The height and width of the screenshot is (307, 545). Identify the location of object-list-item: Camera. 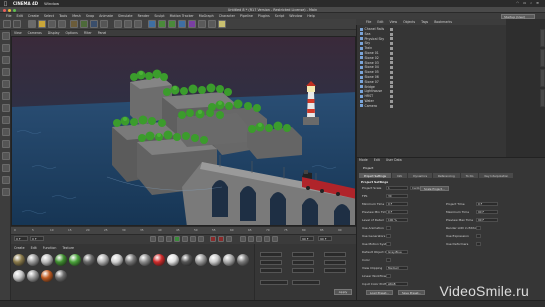
(430, 106).